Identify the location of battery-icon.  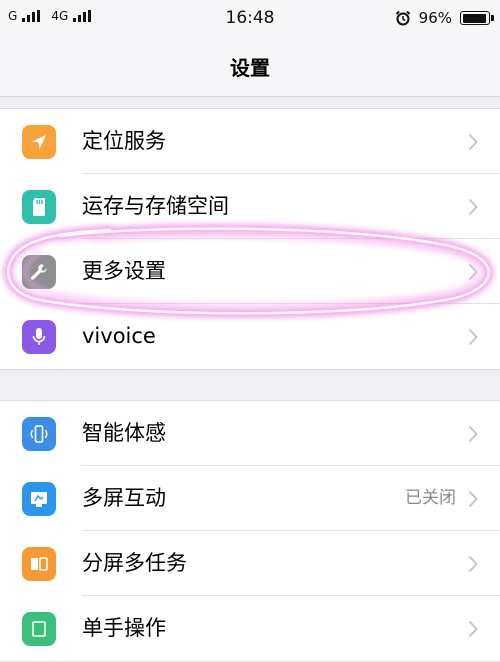
(477, 18).